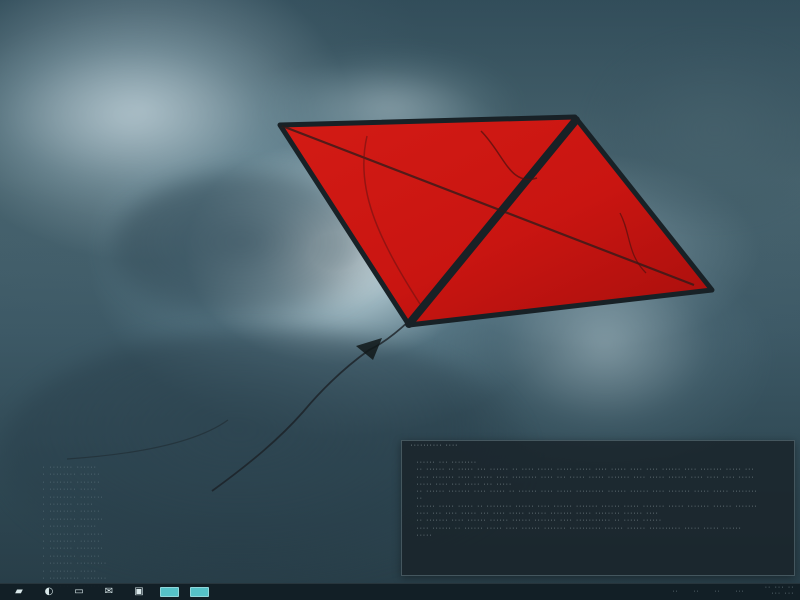 The image size is (800, 600). What do you see at coordinates (92, 483) in the screenshot?
I see `desktop-list-item: · ······· ·······` at bounding box center [92, 483].